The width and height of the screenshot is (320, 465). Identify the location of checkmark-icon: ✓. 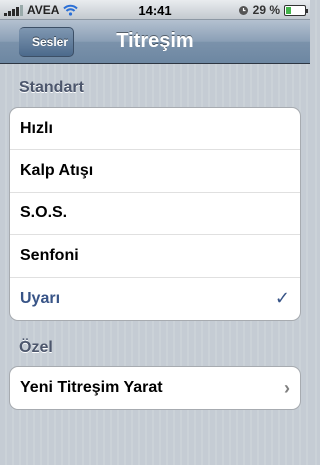
(282, 298).